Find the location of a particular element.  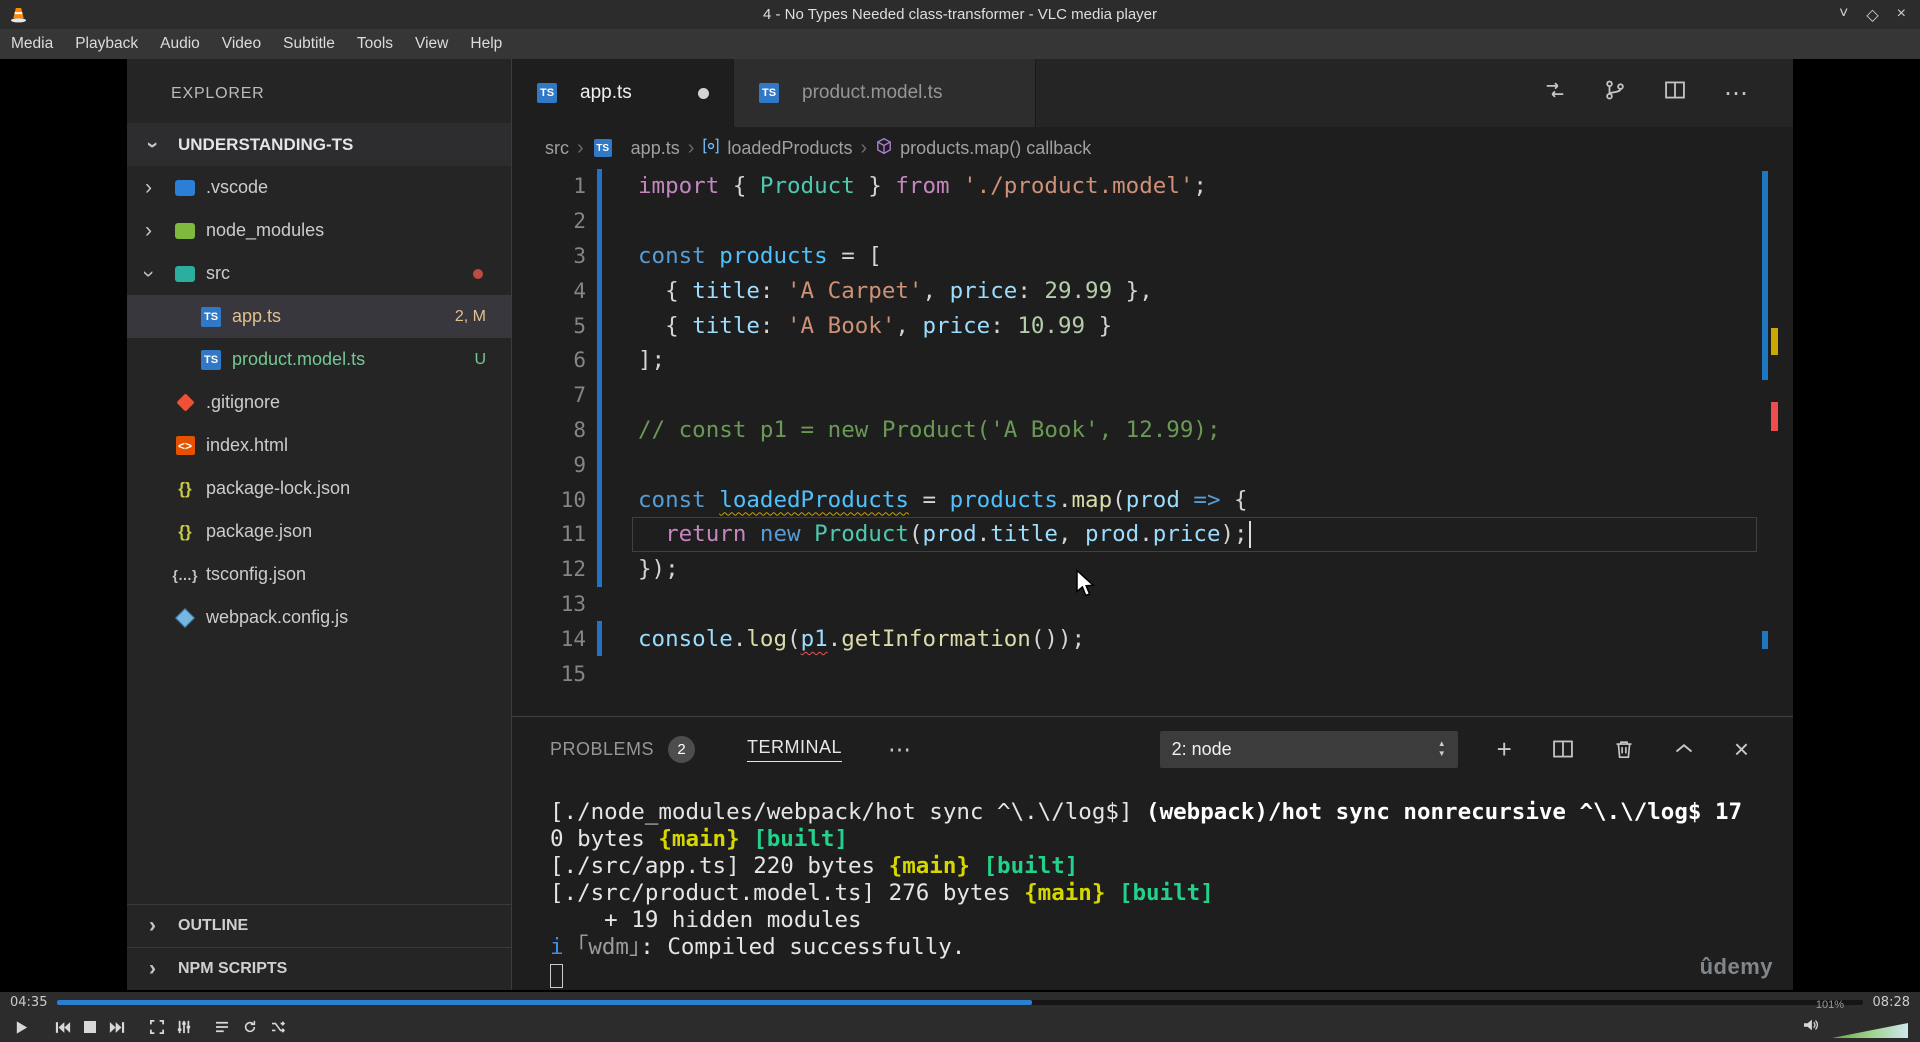

editor-tabbar: TS app.ts TS product.model.ts ⋯ is located at coordinates (1152, 93).